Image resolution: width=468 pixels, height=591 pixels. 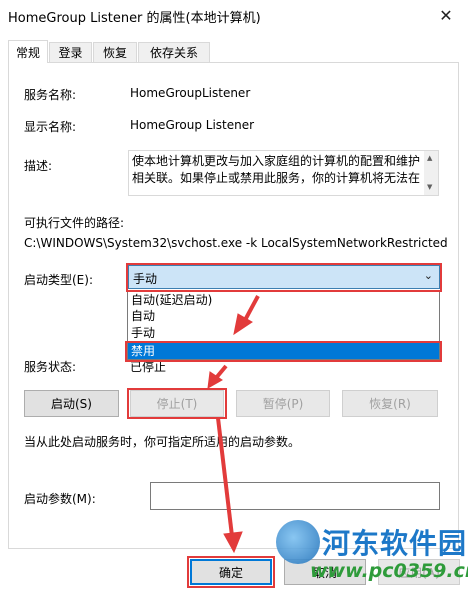 I want to click on start-params-label: 启动参数(M):, so click(x=60, y=499).